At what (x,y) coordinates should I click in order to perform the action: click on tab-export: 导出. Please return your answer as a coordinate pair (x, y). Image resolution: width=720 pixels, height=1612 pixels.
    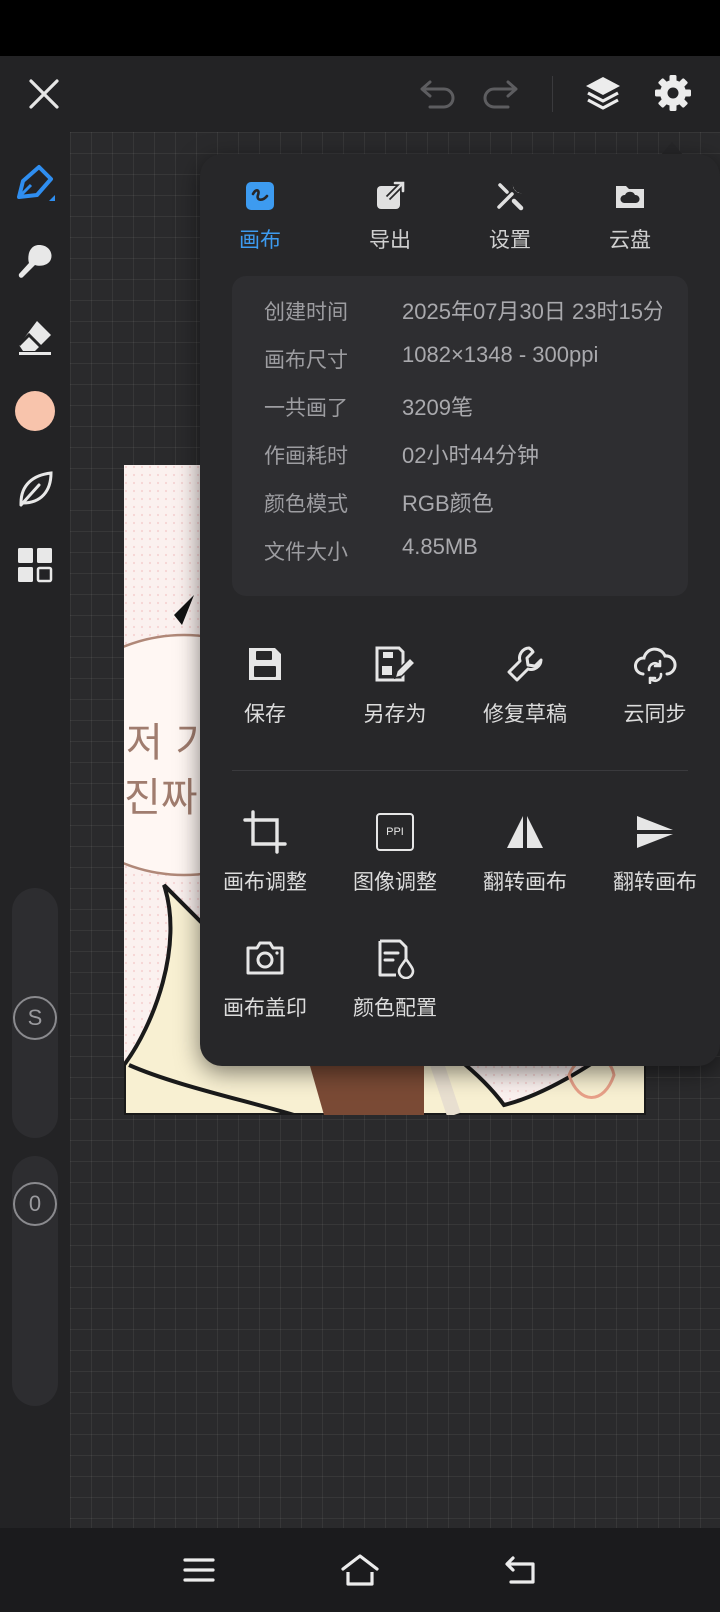
    Looking at the image, I should click on (390, 219).